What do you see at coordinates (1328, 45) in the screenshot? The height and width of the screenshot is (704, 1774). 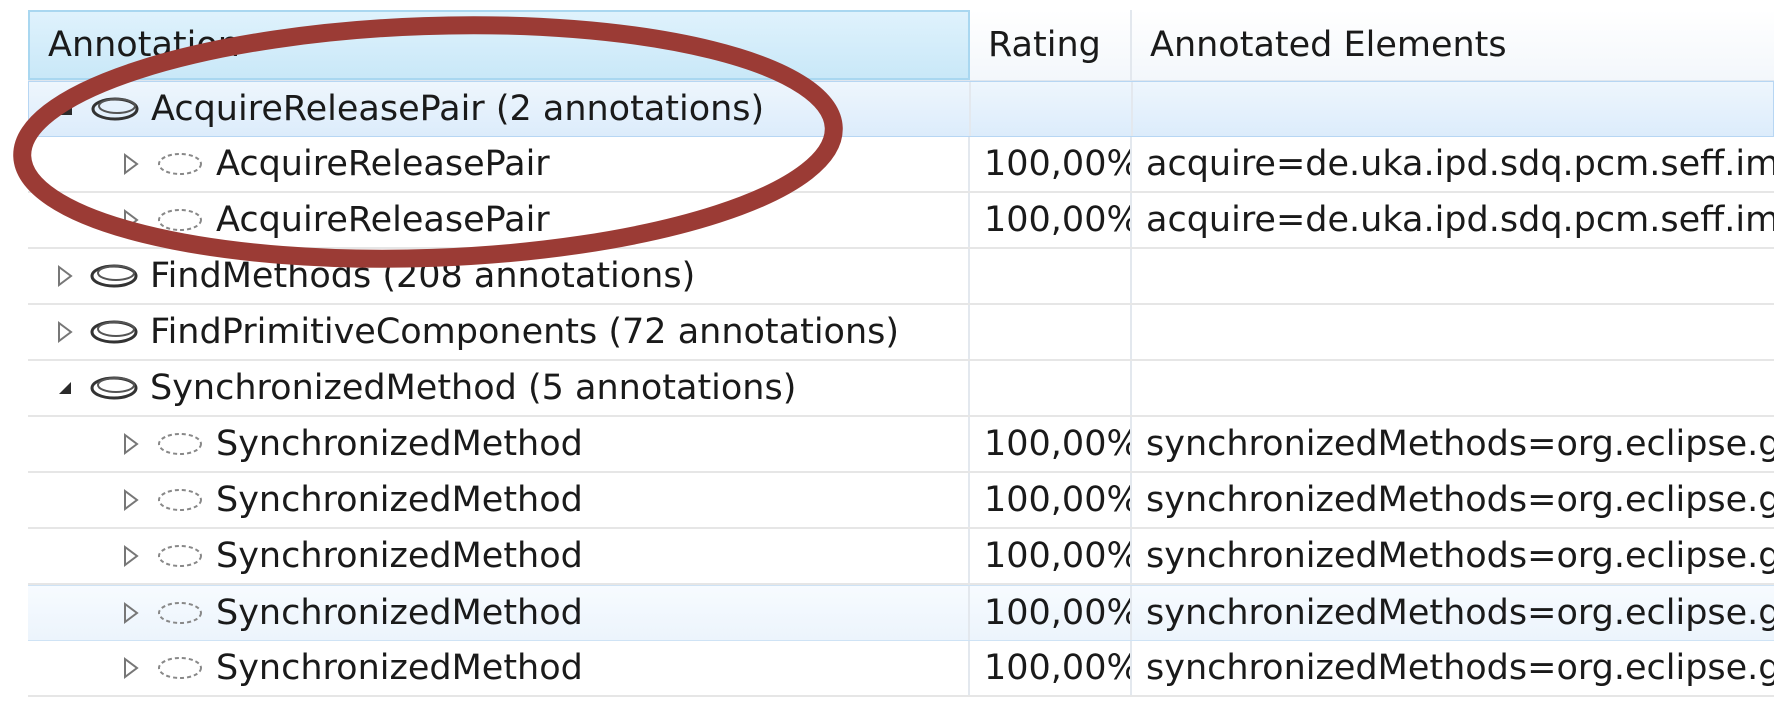 I see `column-header-label: Annotated Elements` at bounding box center [1328, 45].